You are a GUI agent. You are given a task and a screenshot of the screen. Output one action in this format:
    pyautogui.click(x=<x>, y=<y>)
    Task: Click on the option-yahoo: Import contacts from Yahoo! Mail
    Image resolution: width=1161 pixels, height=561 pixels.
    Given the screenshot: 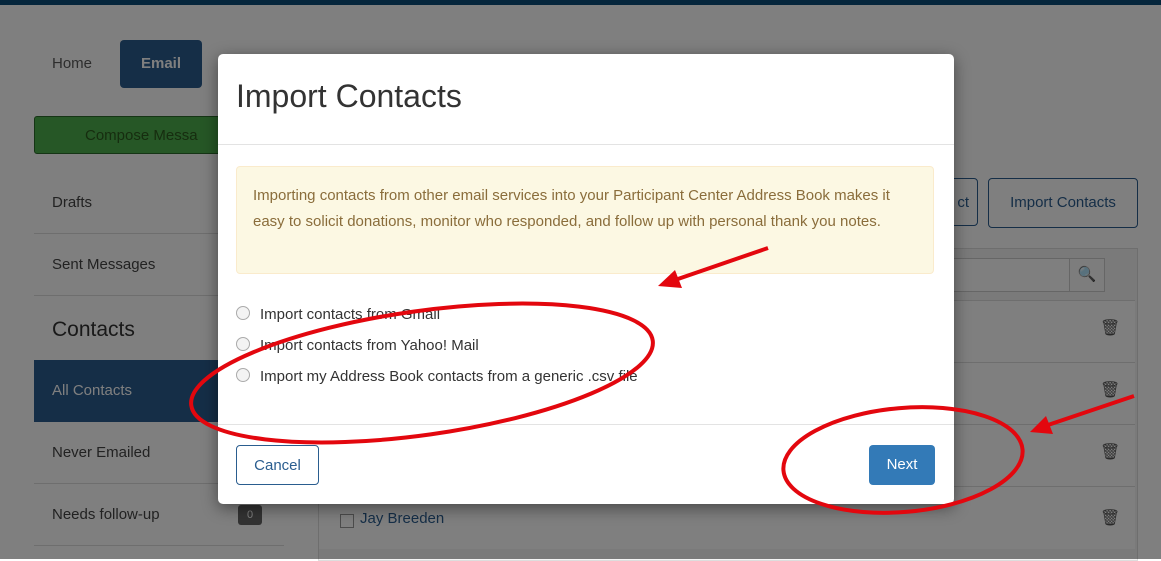 What is the action you would take?
    pyautogui.click(x=357, y=345)
    